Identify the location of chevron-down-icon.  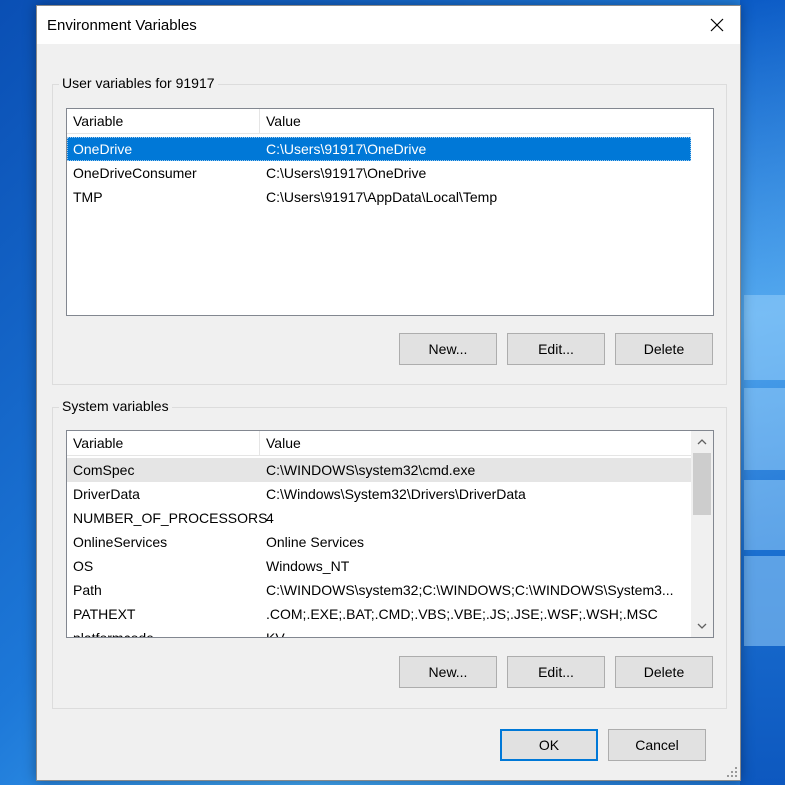
(702, 626).